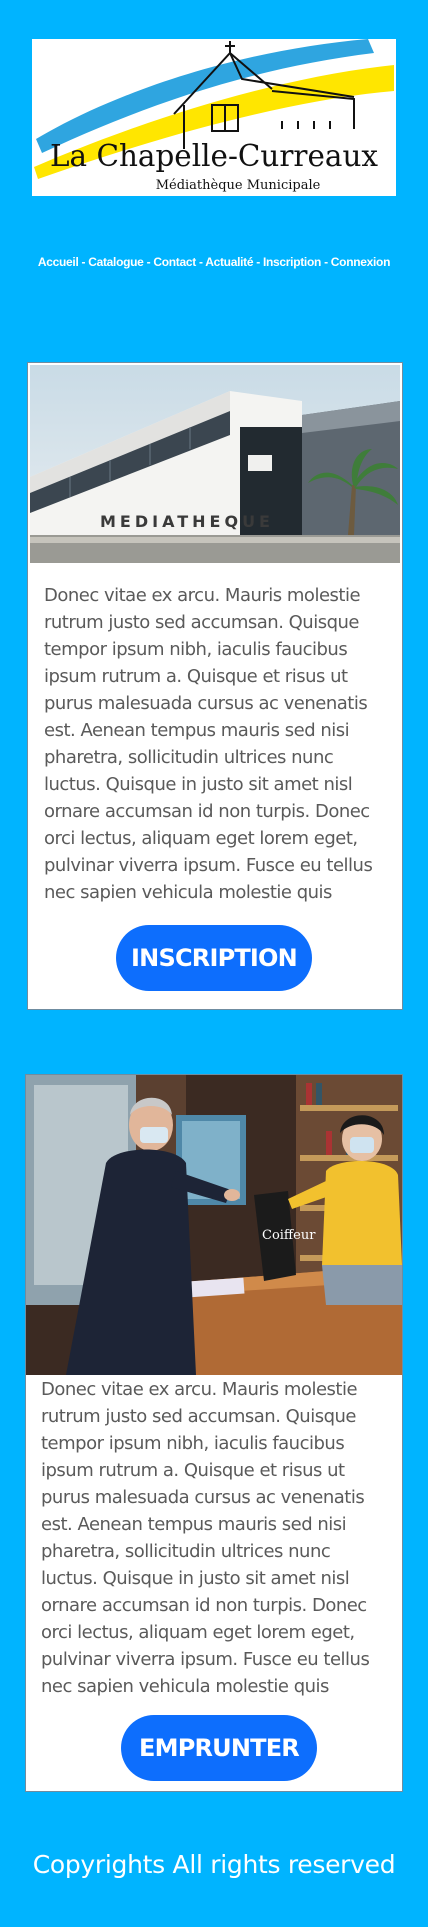 This screenshot has height=1927, width=428. I want to click on nav-link-catalogue: Catalogue, so click(116, 262).